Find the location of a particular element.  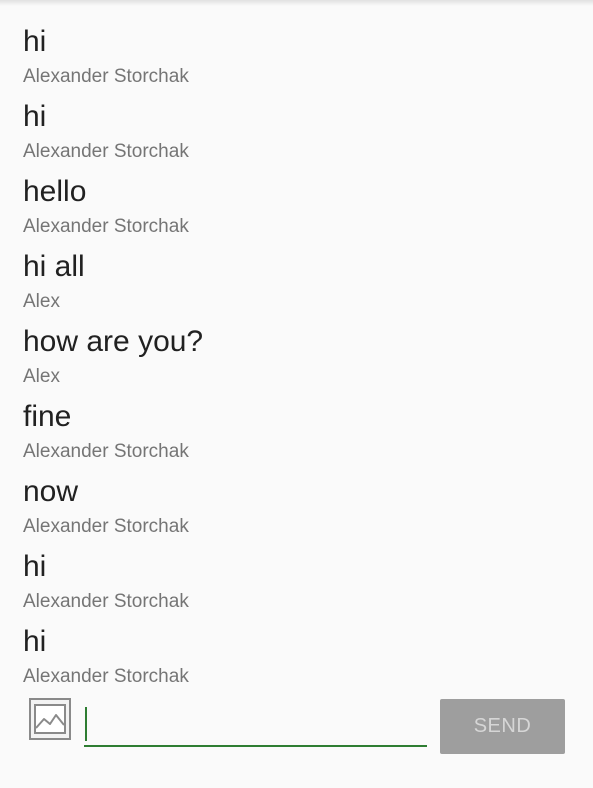

list-item: hello Alexander Storchak is located at coordinates (296, 208).